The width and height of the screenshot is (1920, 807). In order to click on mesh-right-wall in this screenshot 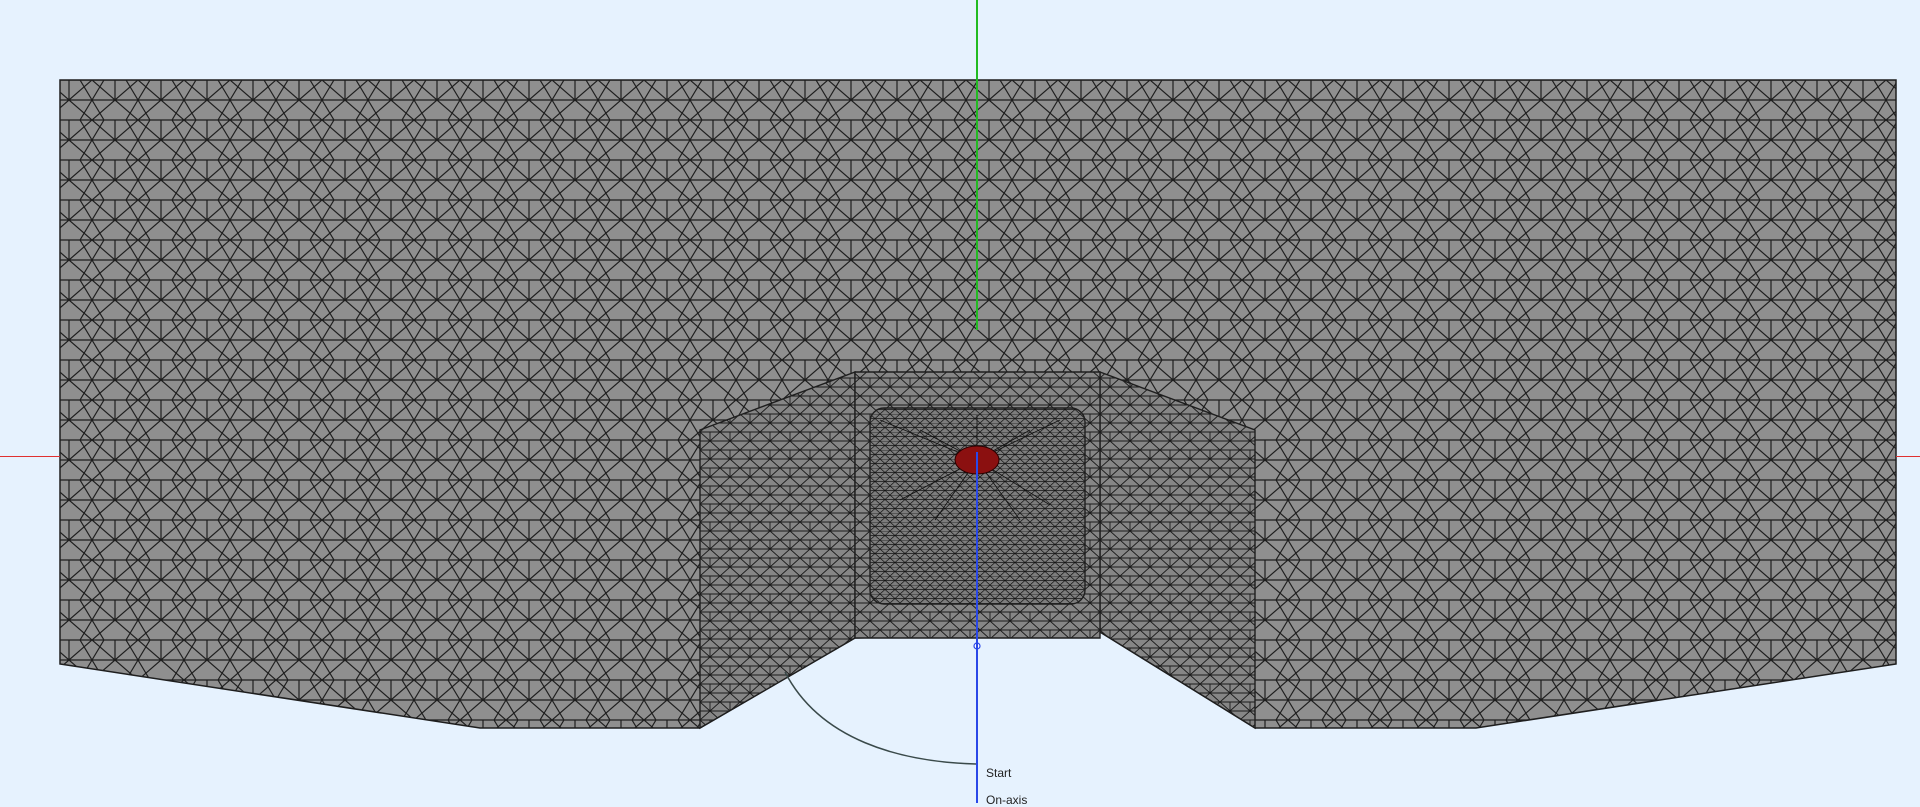, I will do `click(1177, 550)`.